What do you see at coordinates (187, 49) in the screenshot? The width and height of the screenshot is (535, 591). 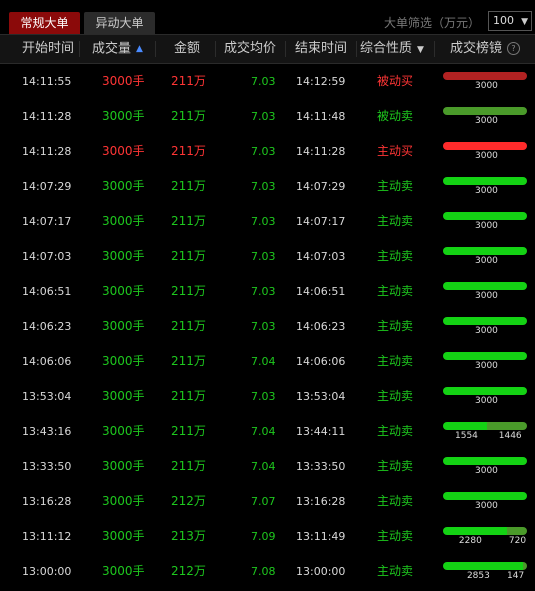 I see `col-amount: 金额` at bounding box center [187, 49].